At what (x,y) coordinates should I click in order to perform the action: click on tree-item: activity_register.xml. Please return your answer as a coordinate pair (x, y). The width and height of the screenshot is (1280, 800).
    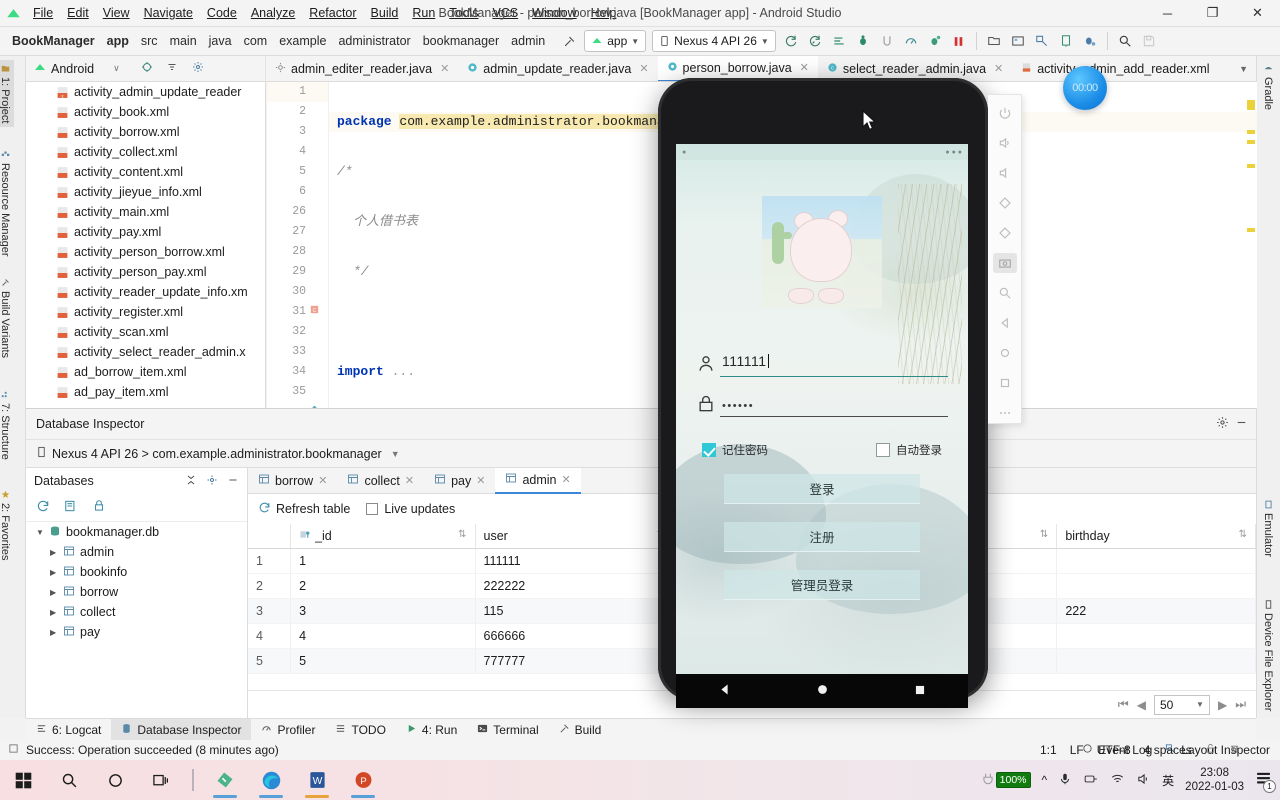
    Looking at the image, I should click on (145, 312).